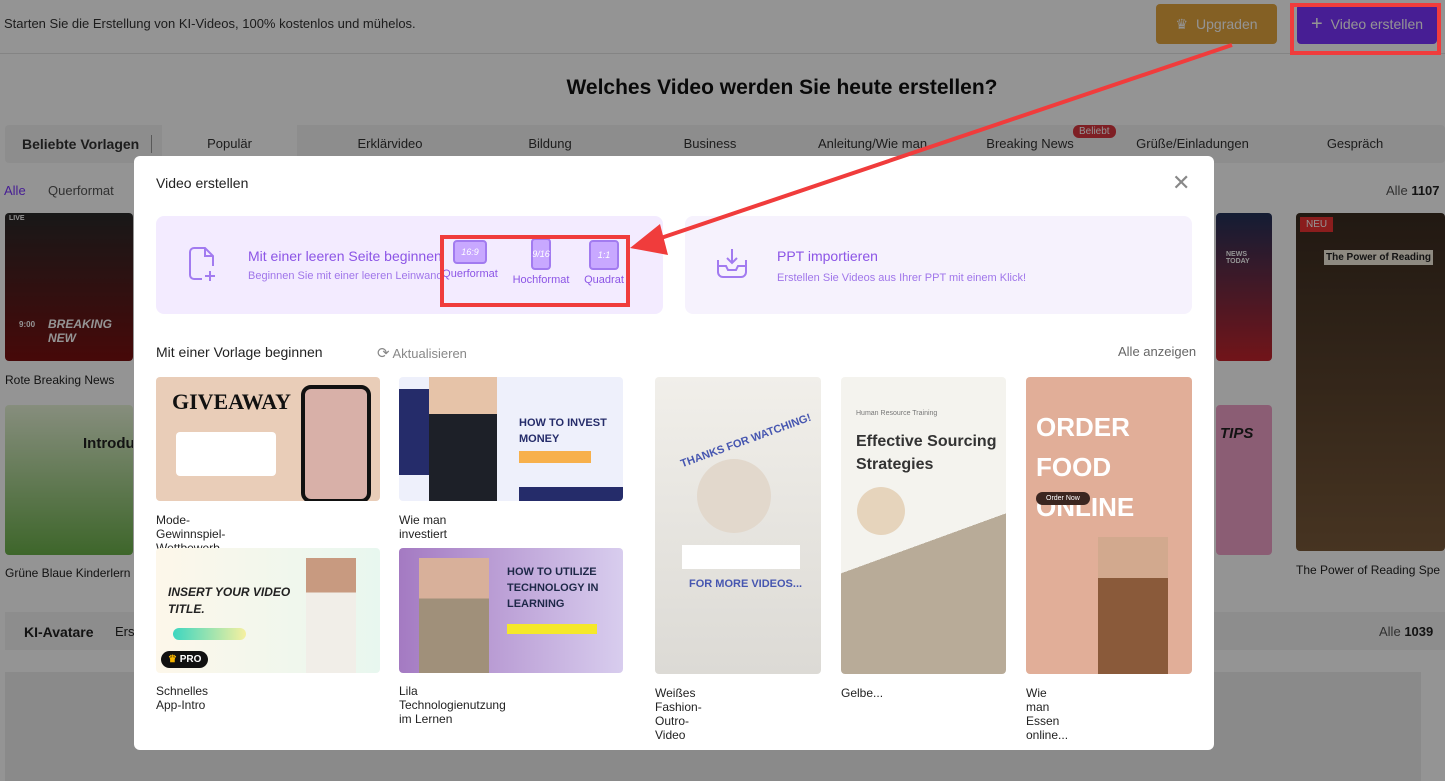 Image resolution: width=1445 pixels, height=781 pixels. I want to click on templates-heading: Mit einer Vorlage beginnen, so click(239, 352).